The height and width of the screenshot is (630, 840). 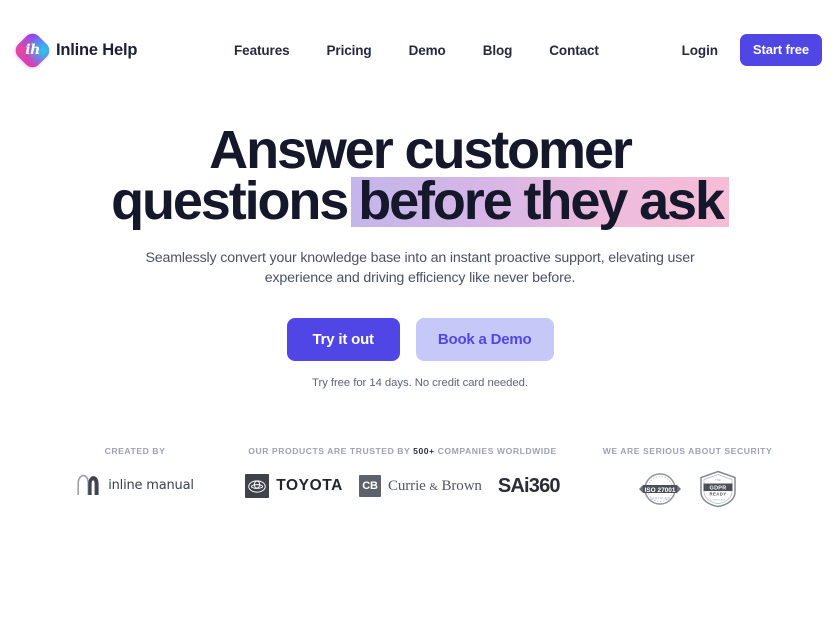 What do you see at coordinates (498, 50) in the screenshot?
I see `nav-item-blog: Blog` at bounding box center [498, 50].